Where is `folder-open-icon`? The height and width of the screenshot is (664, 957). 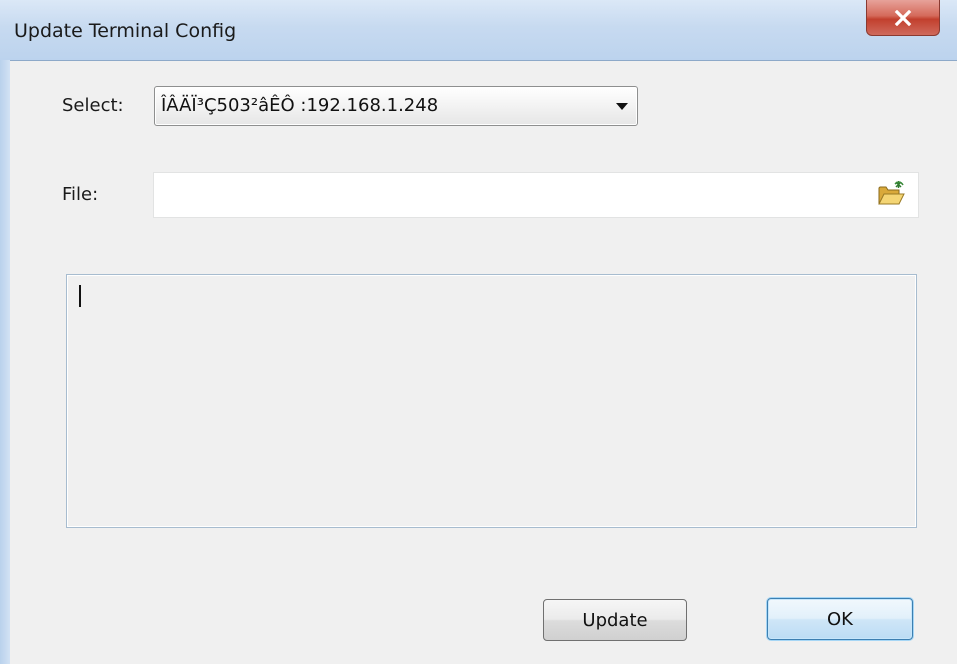 folder-open-icon is located at coordinates (891, 194).